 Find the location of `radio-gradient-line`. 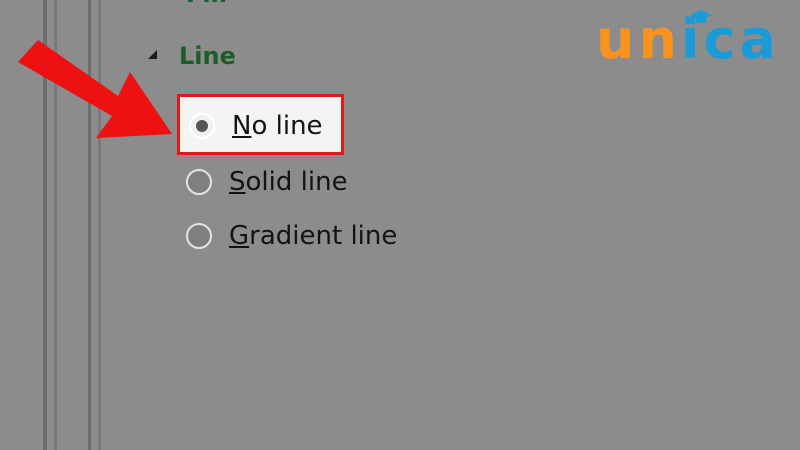

radio-gradient-line is located at coordinates (199, 236).